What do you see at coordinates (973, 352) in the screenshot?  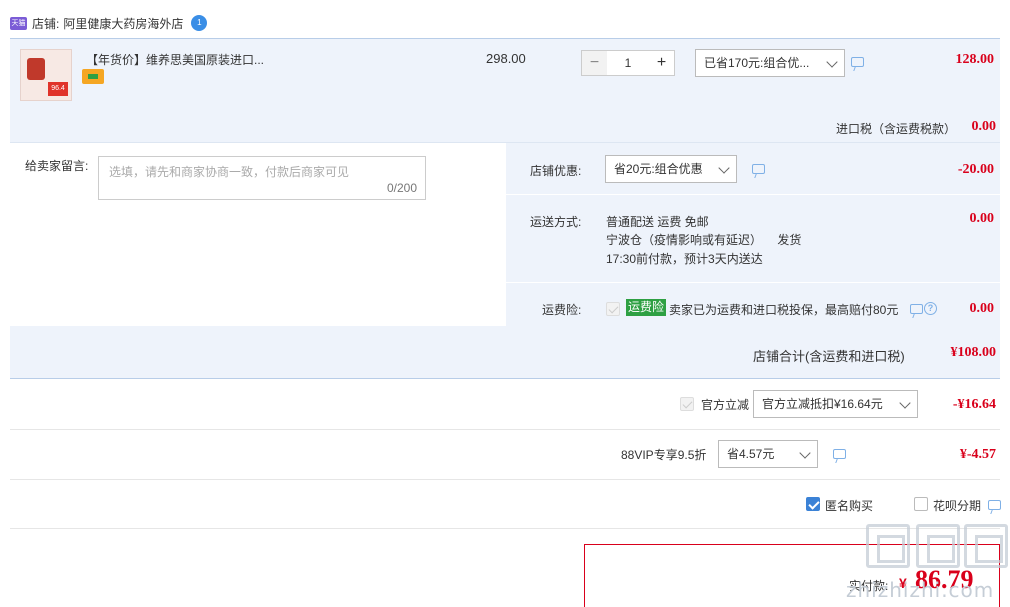 I see `shop-total-amount: ¥108.00` at bounding box center [973, 352].